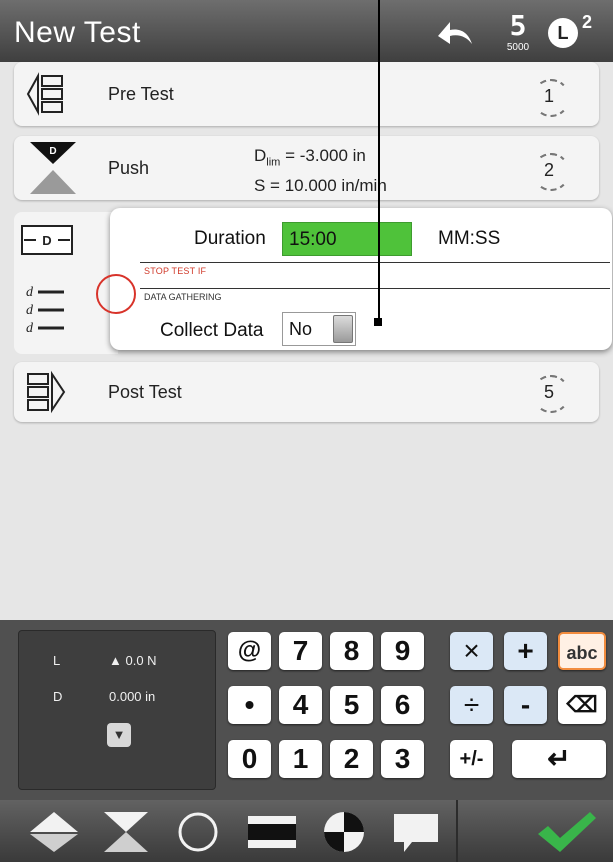  What do you see at coordinates (469, 238) in the screenshot?
I see `duration-unit: MM:SS` at bounding box center [469, 238].